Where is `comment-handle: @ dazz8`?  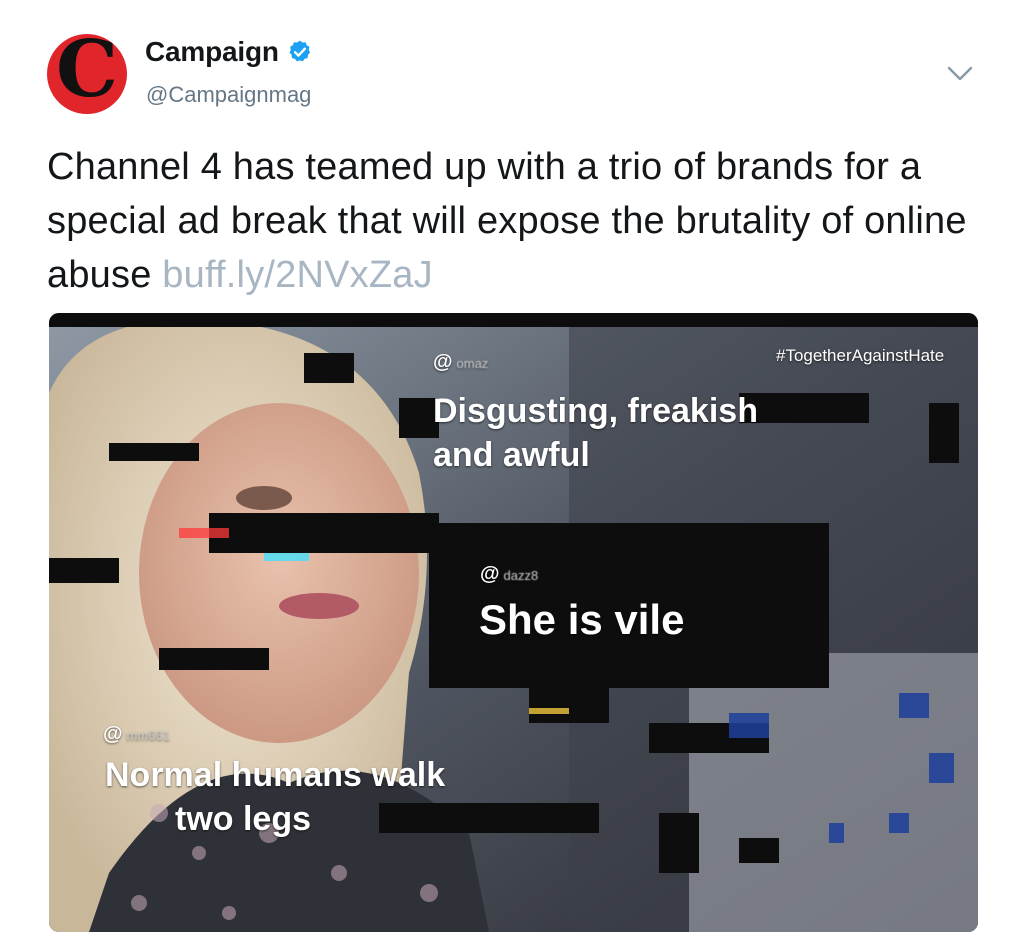 comment-handle: @ dazz8 is located at coordinates (509, 574).